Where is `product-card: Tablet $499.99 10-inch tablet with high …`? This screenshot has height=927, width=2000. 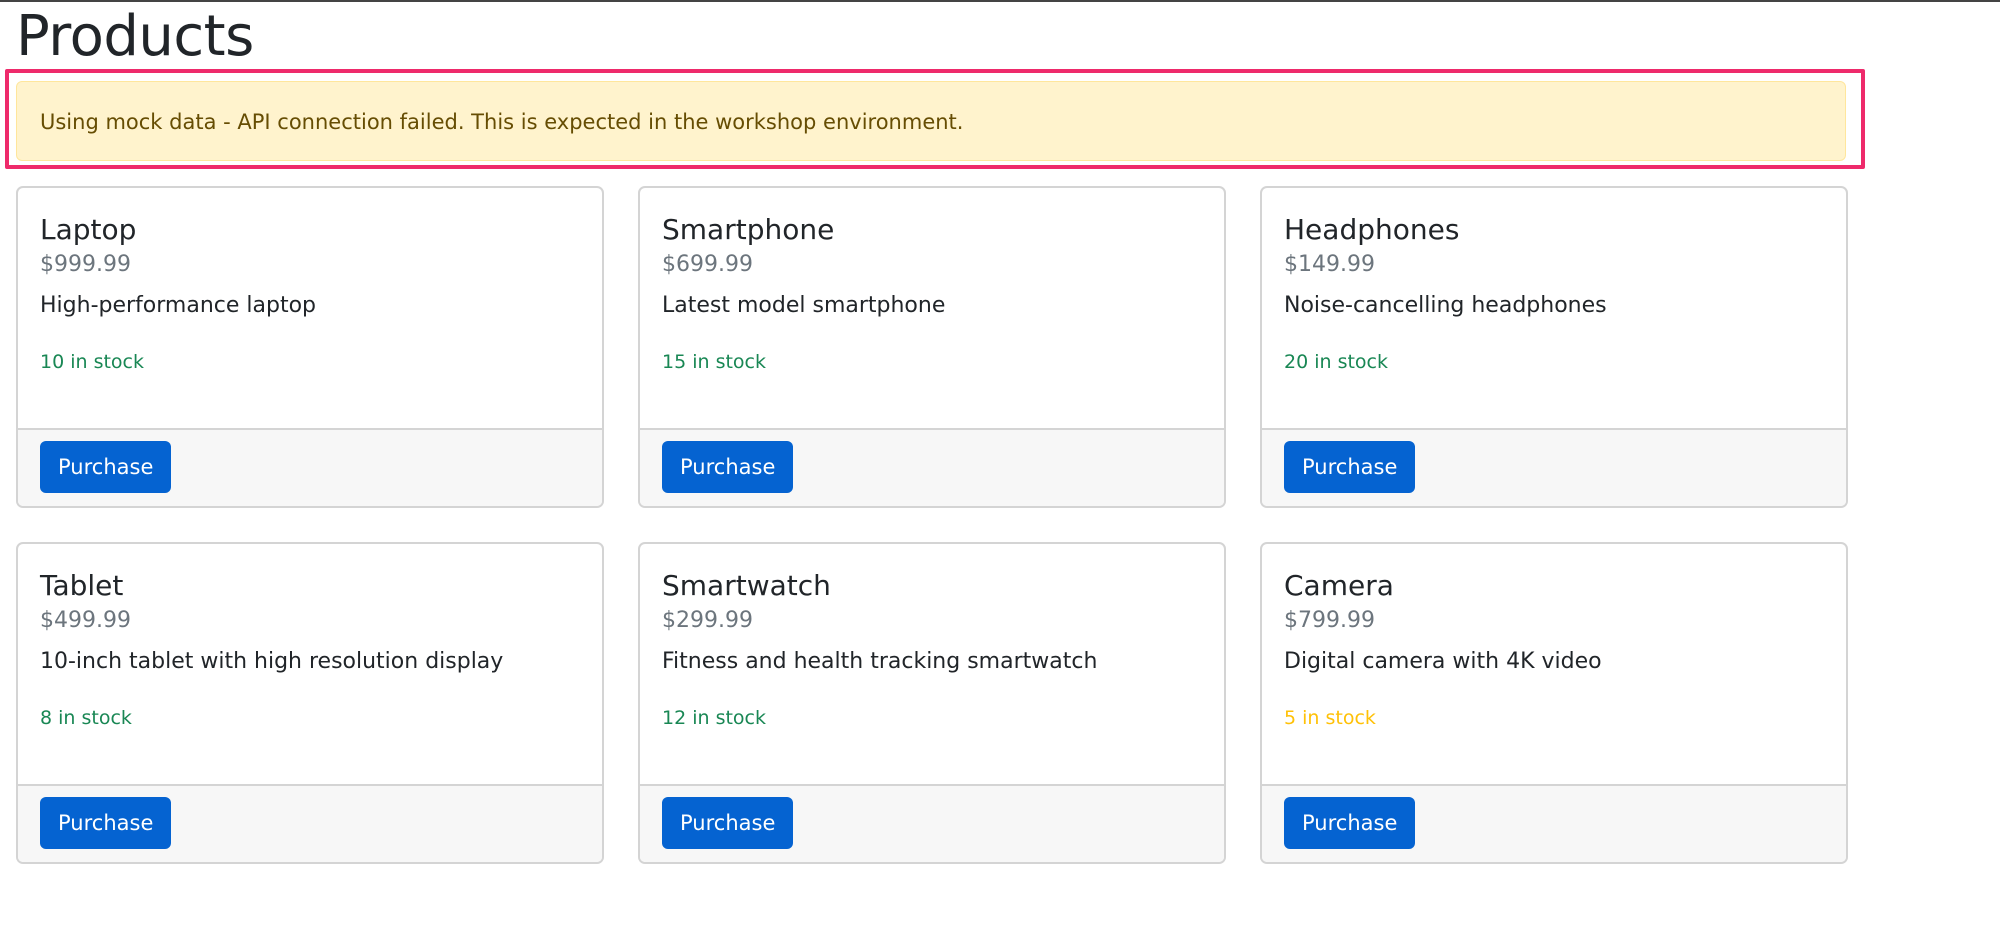 product-card: Tablet $499.99 10-inch tablet with high … is located at coordinates (310, 703).